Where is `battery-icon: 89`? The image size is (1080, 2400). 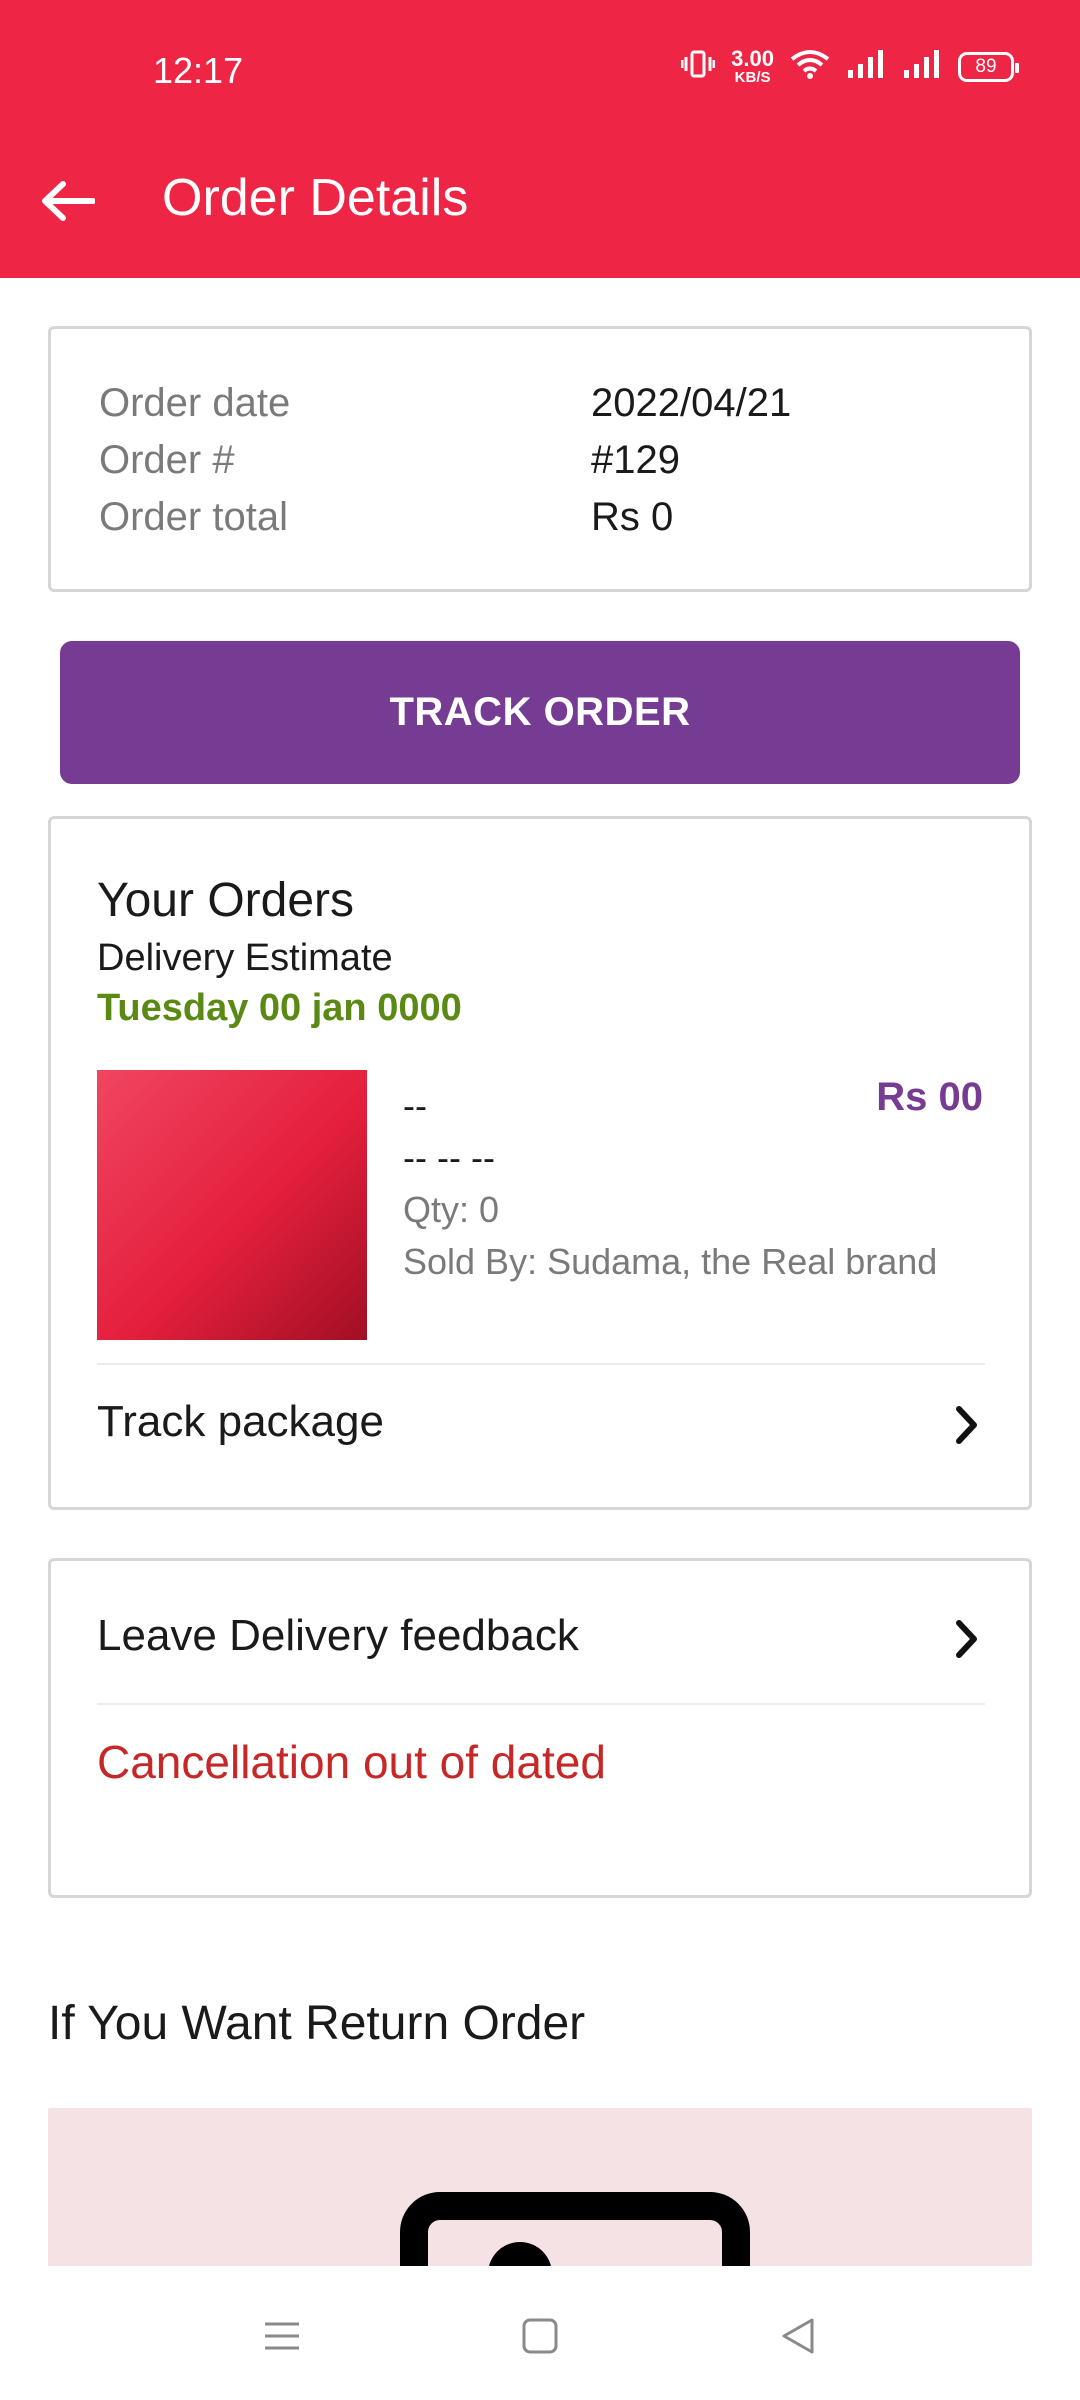
battery-icon: 89 is located at coordinates (988, 66).